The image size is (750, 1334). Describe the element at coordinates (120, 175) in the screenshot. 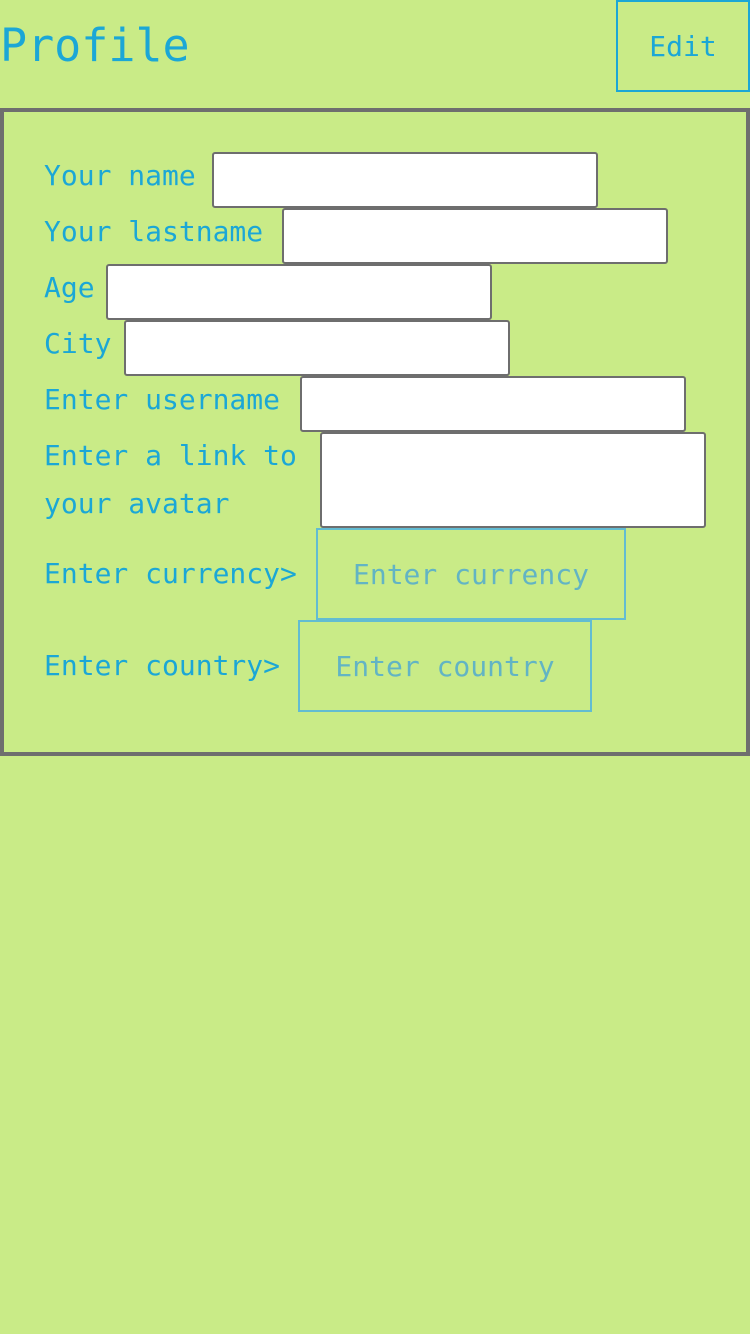

I see `name-label: Your name` at that location.